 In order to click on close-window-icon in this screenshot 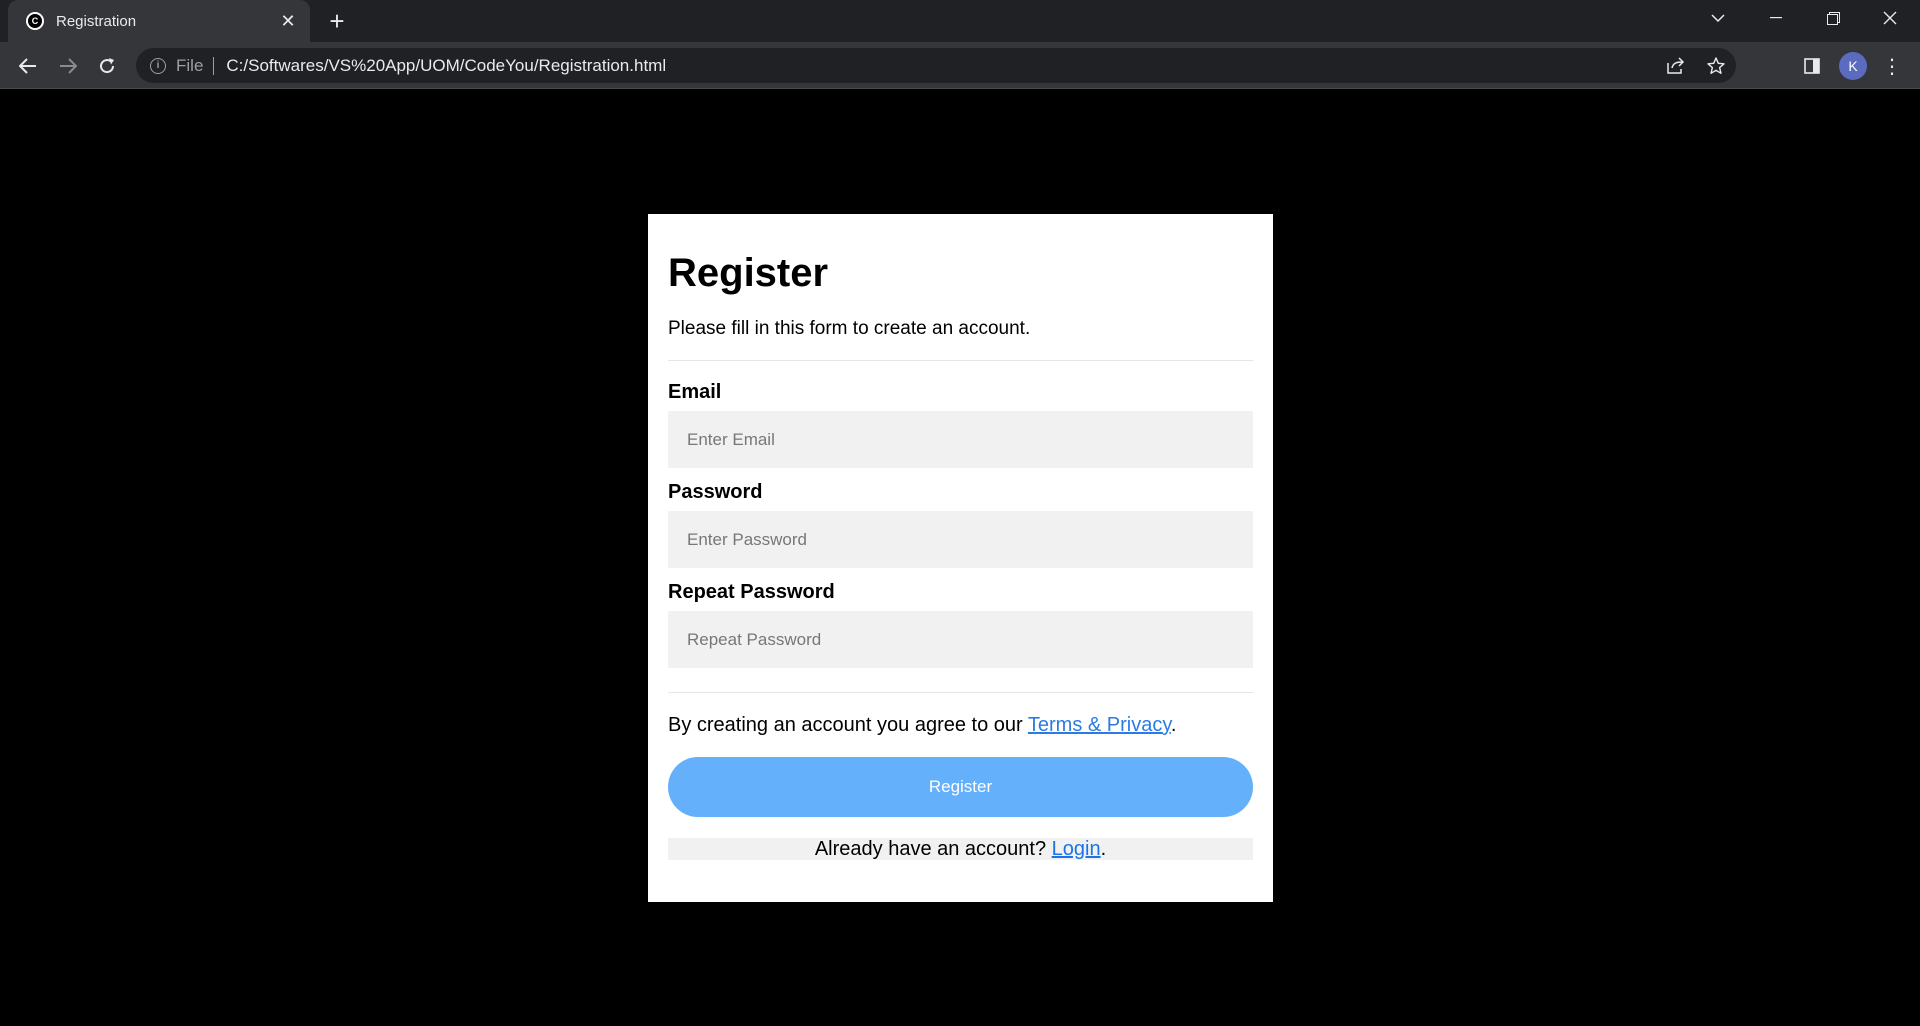, I will do `click(1890, 18)`.